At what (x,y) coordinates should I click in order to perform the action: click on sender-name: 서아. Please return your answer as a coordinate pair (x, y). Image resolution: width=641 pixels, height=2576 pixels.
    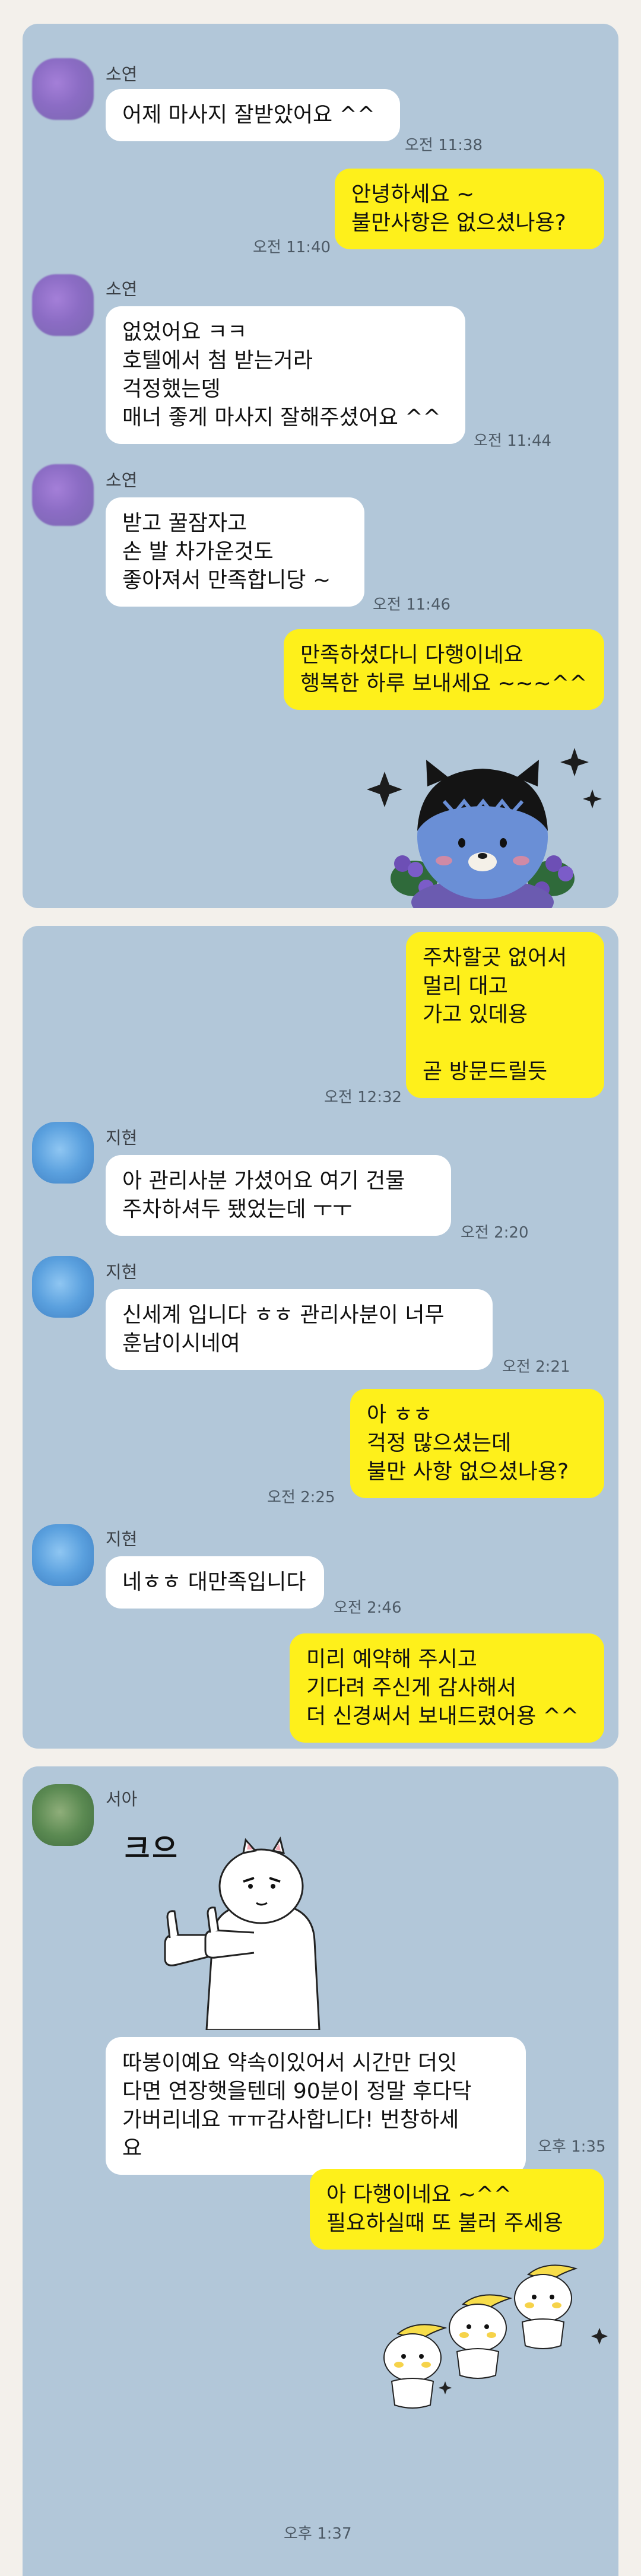
    Looking at the image, I should click on (122, 1799).